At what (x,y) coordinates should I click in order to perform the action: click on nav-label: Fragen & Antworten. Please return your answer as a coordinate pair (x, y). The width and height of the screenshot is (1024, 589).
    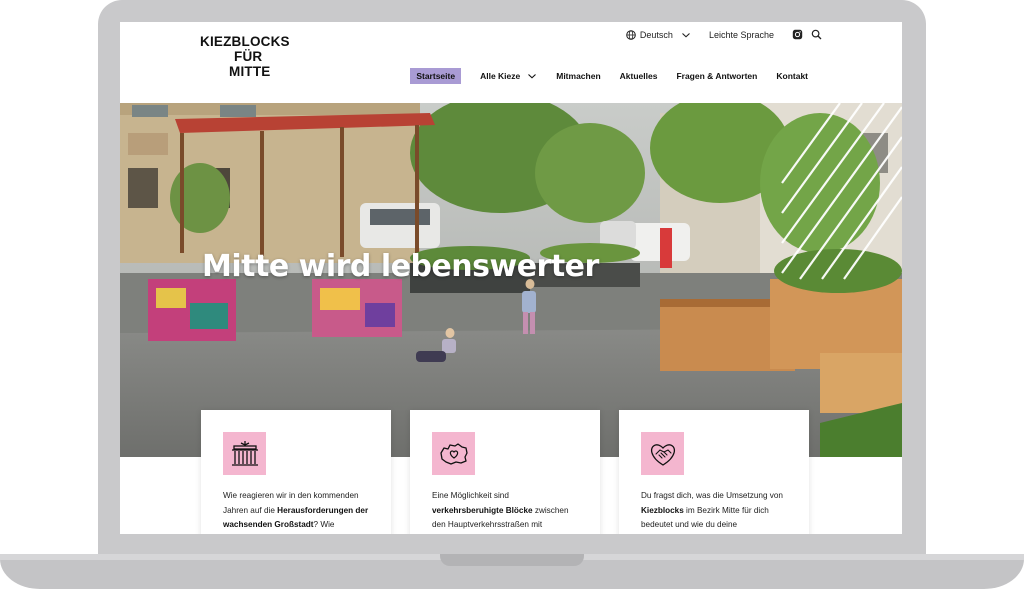
    Looking at the image, I should click on (717, 76).